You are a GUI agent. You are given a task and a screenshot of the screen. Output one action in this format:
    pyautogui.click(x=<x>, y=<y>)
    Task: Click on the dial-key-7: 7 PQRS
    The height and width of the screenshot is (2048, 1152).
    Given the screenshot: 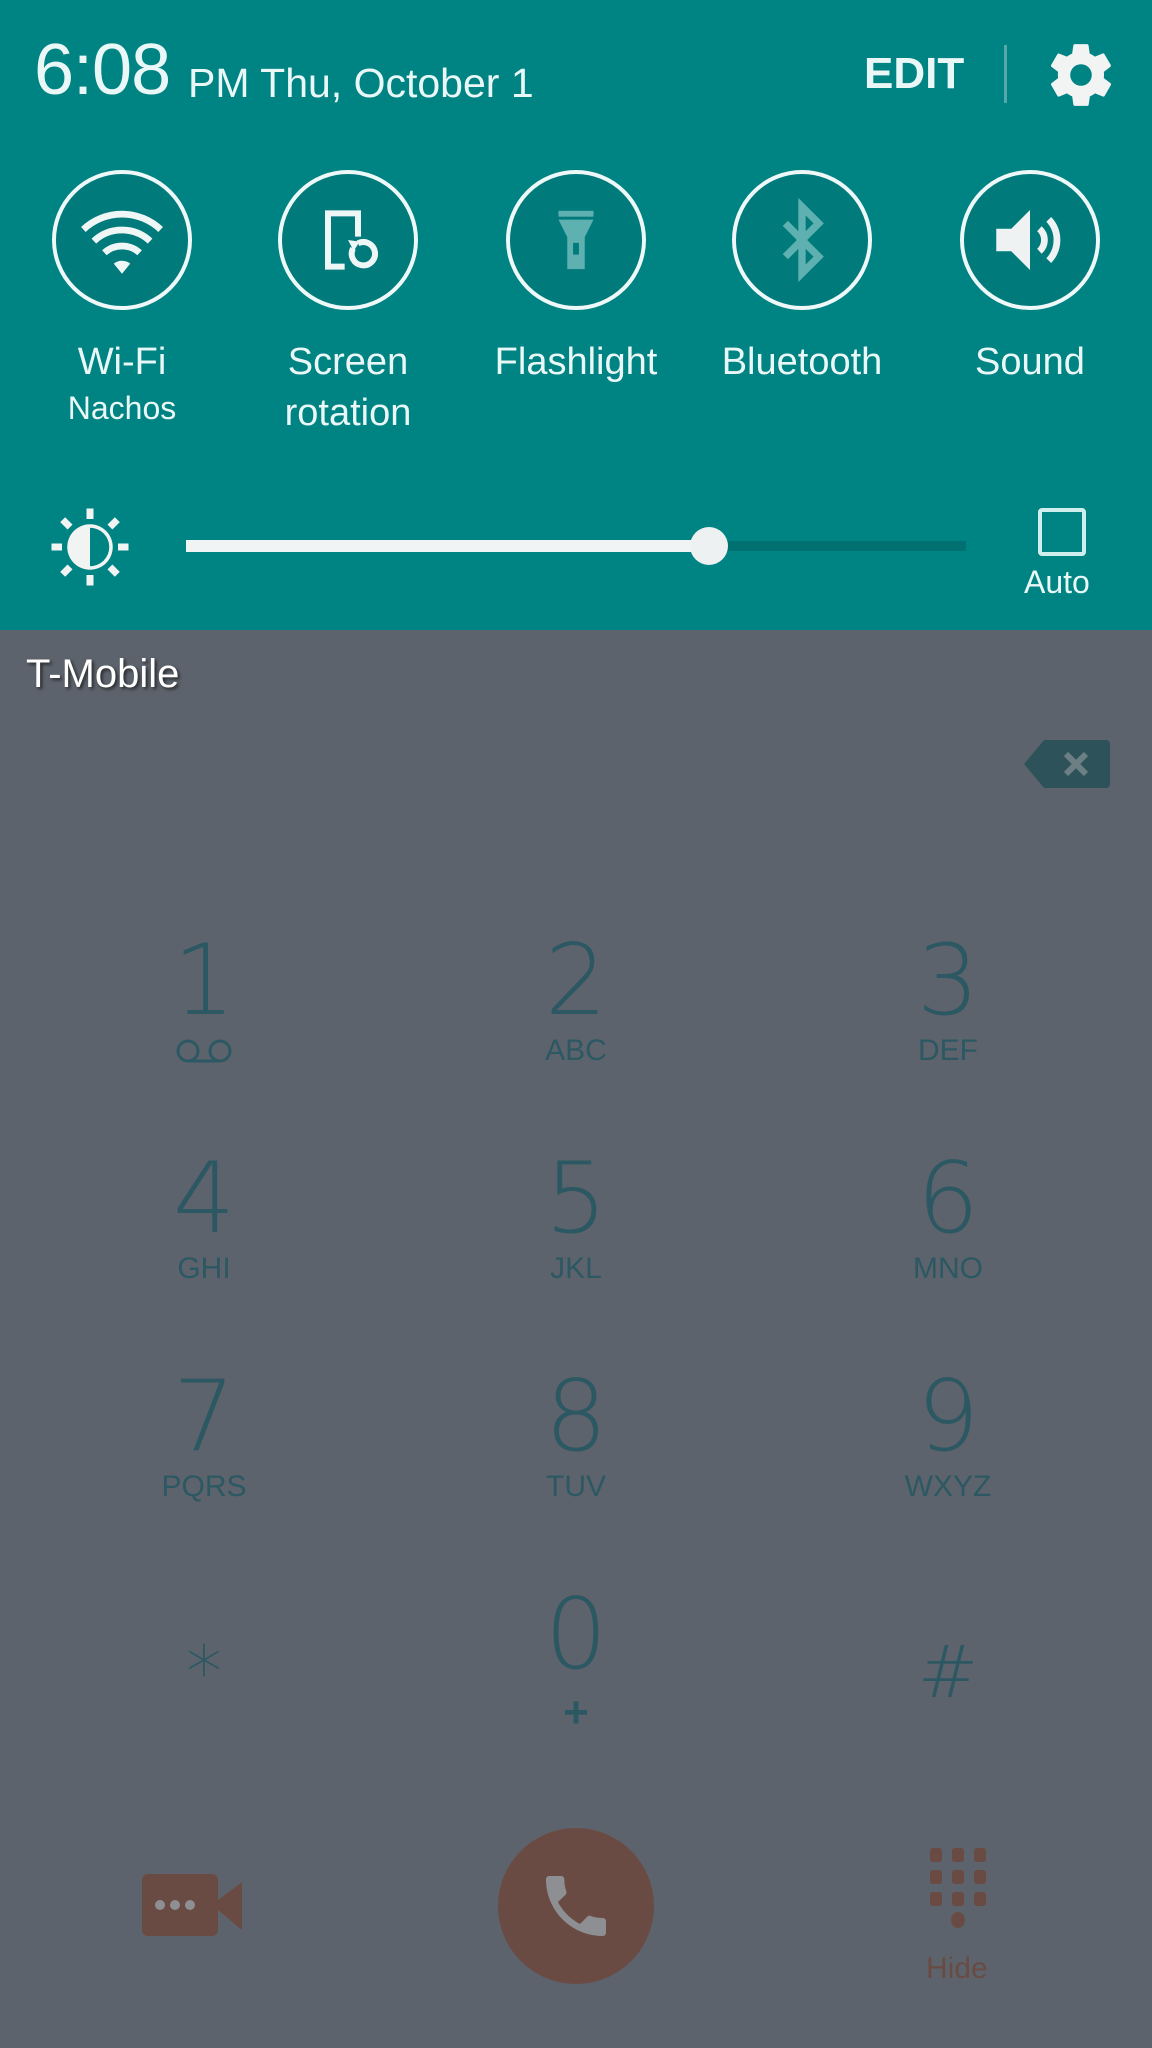 What is the action you would take?
    pyautogui.click(x=204, y=1435)
    